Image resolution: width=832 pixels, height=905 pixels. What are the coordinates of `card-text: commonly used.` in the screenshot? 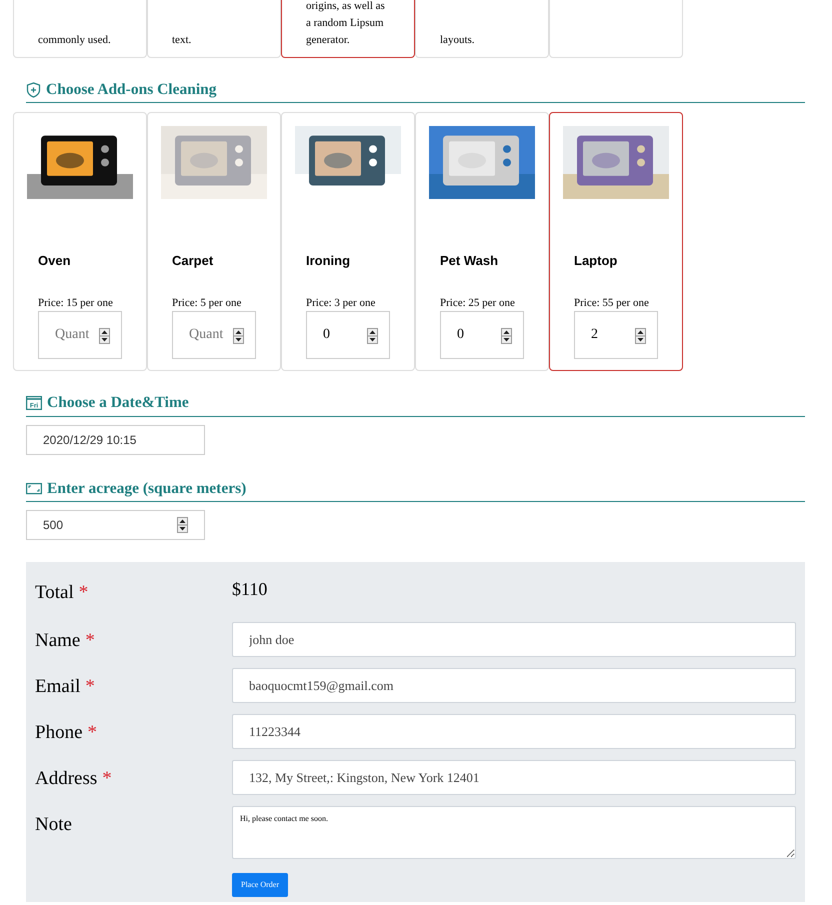 It's located at (74, 40).